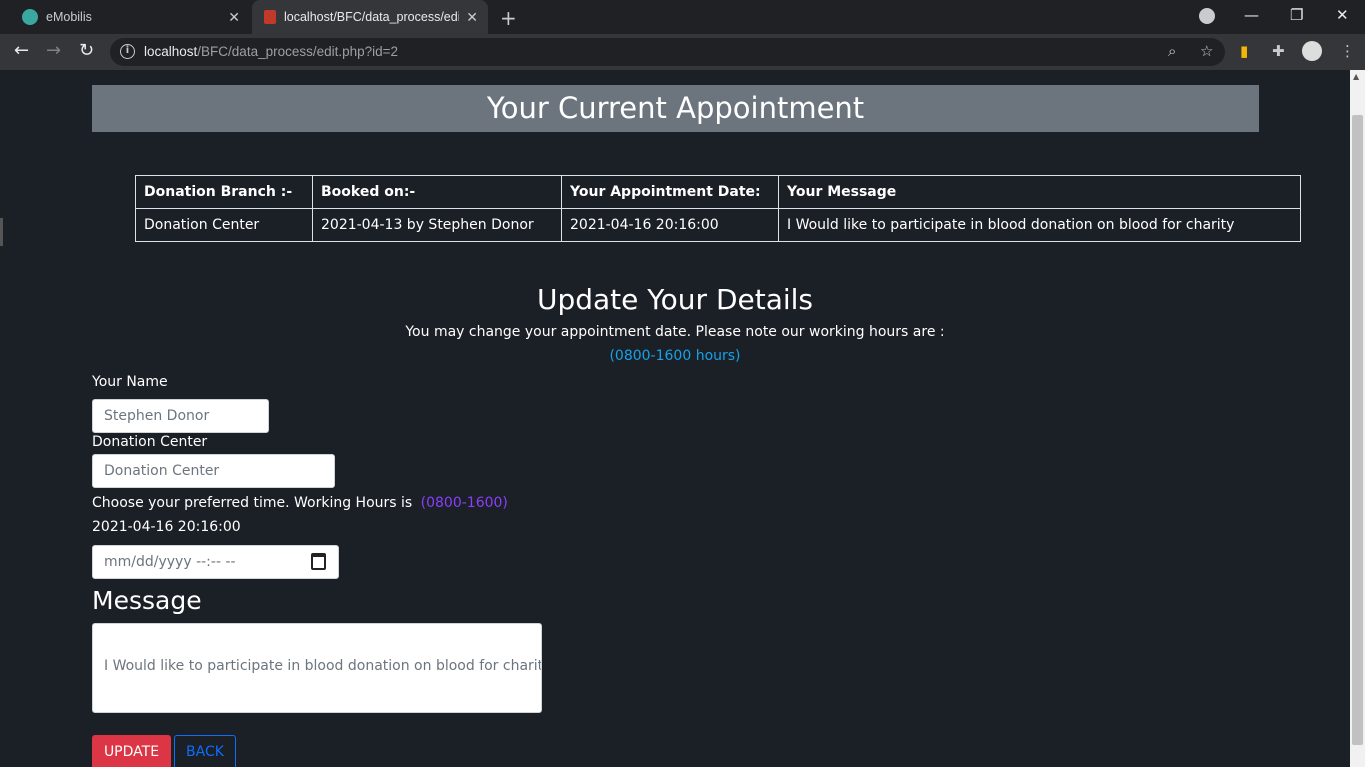  Describe the element at coordinates (69, 17) in the screenshot. I see `tab-title: eMobilis` at that location.